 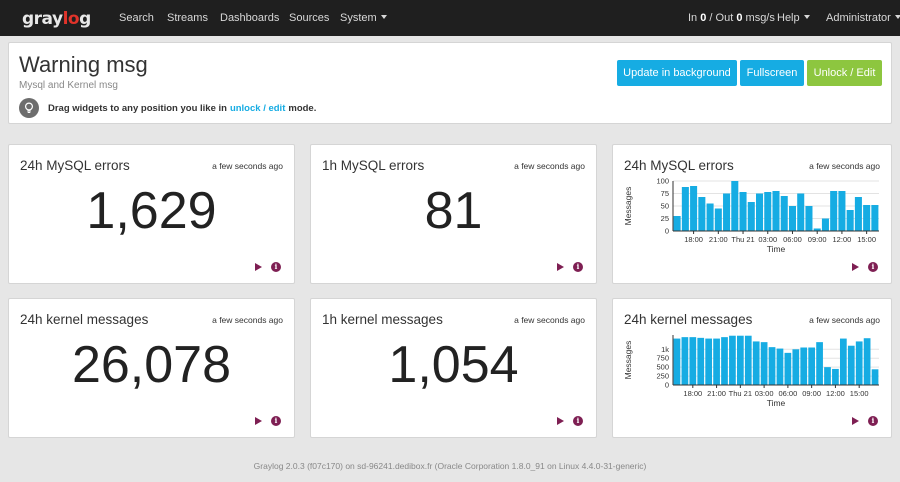 I want to click on unlock-edit-button: Unlock / Edit, so click(x=844, y=73).